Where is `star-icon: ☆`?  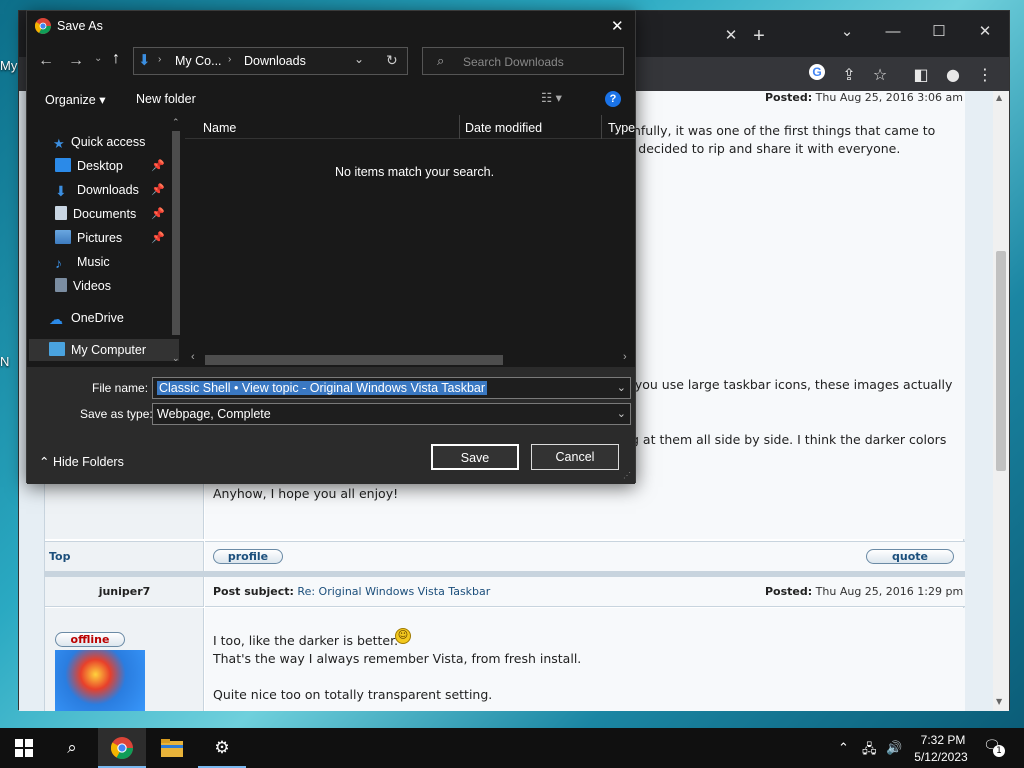 star-icon: ☆ is located at coordinates (880, 75).